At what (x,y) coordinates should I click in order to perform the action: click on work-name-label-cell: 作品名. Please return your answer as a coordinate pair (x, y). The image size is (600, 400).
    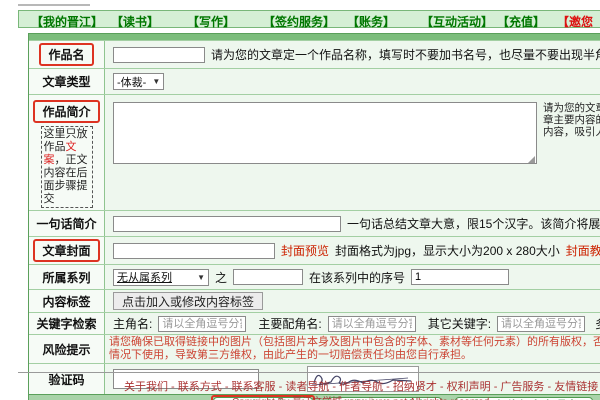
    Looking at the image, I should click on (67, 54).